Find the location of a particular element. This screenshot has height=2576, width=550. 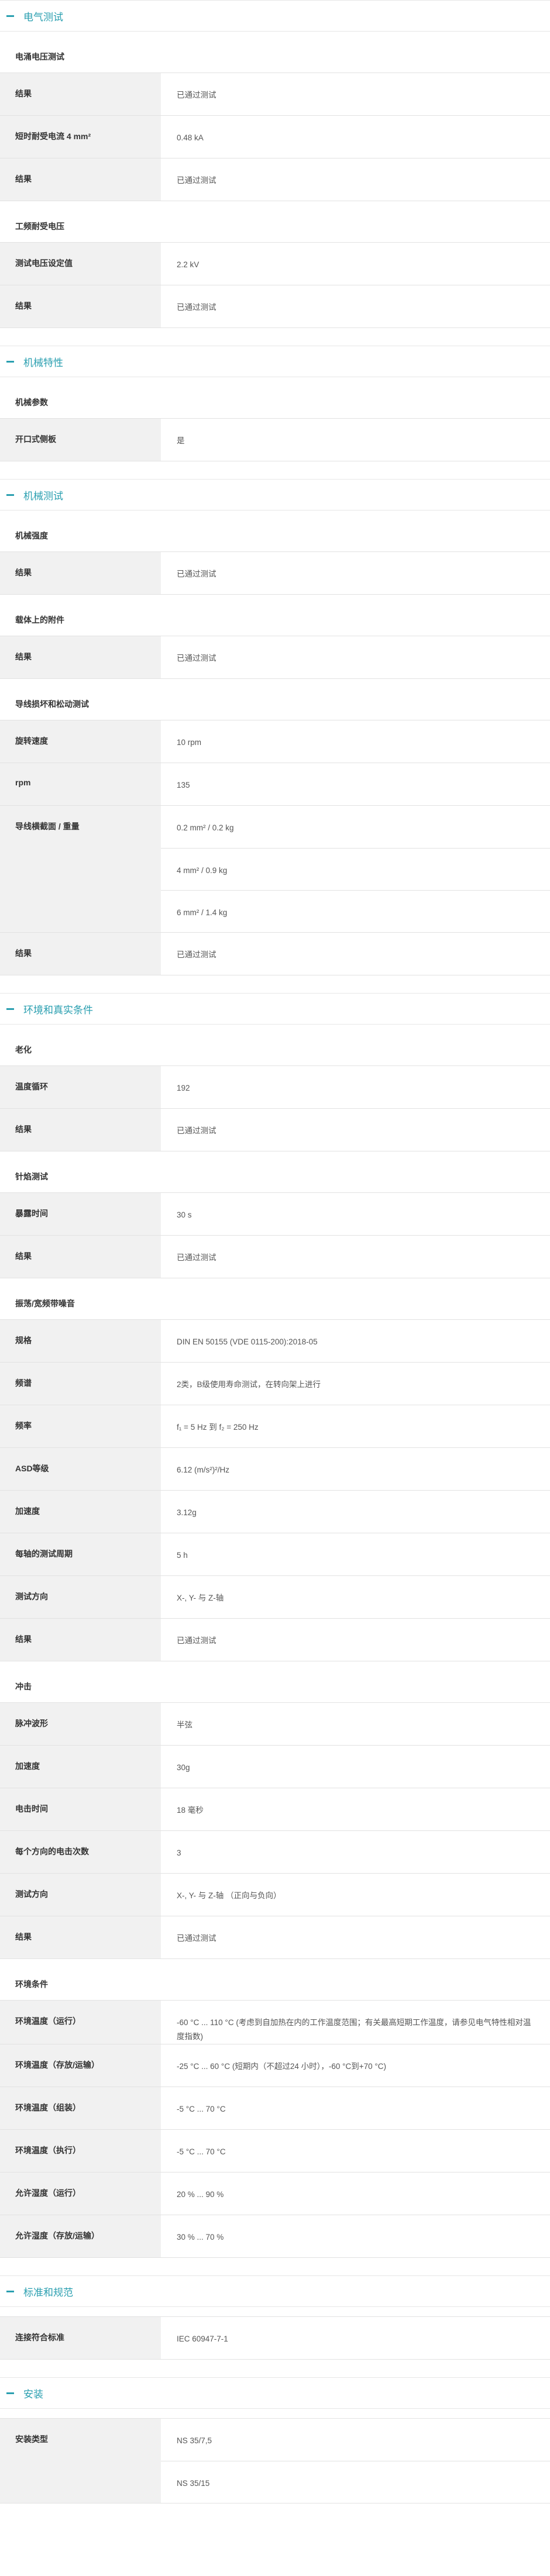

spec-label: 连接符合标准 is located at coordinates (80, 2338).